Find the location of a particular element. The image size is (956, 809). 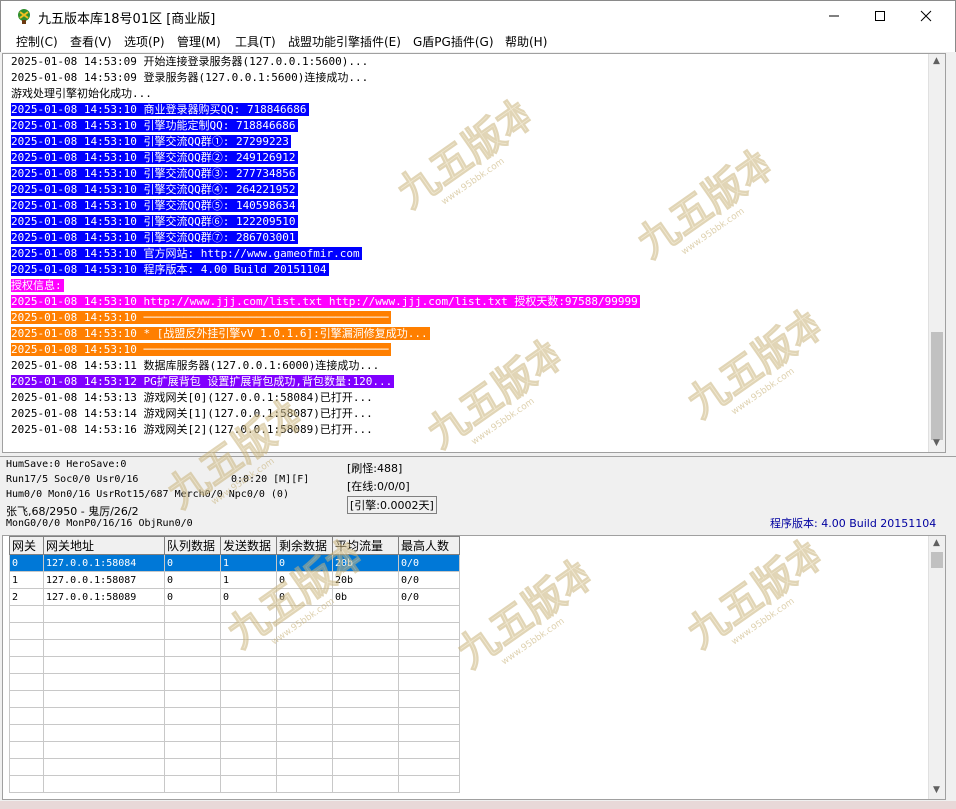

column-header-sent: 发送数据 is located at coordinates (248, 545).